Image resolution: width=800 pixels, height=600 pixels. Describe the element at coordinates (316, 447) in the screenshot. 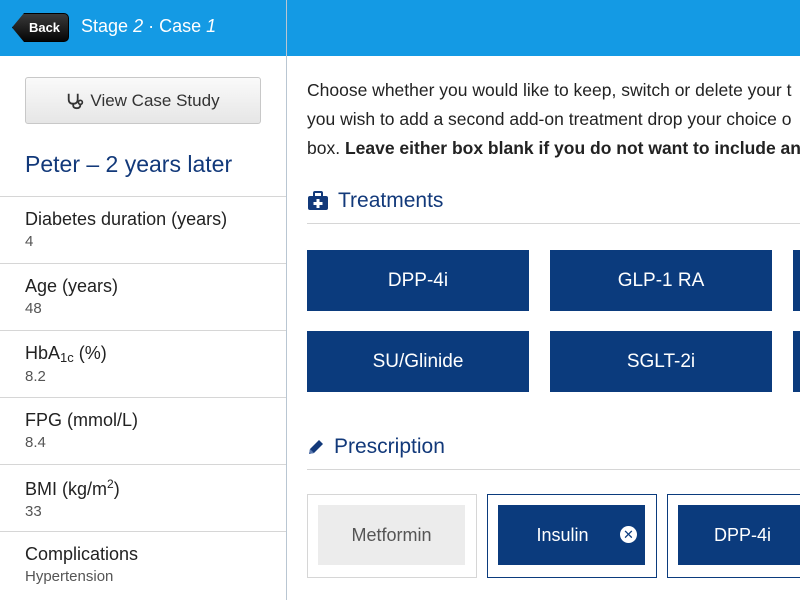

I see `pencil-icon` at that location.